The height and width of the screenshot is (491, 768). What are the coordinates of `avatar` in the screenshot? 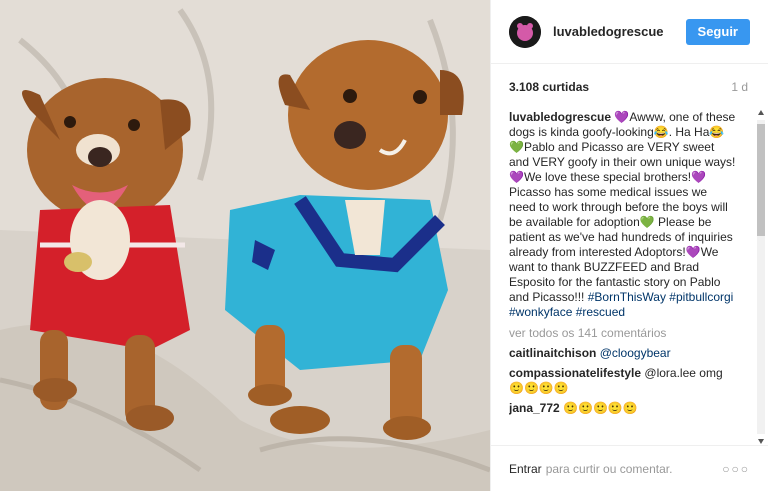 It's located at (525, 31).